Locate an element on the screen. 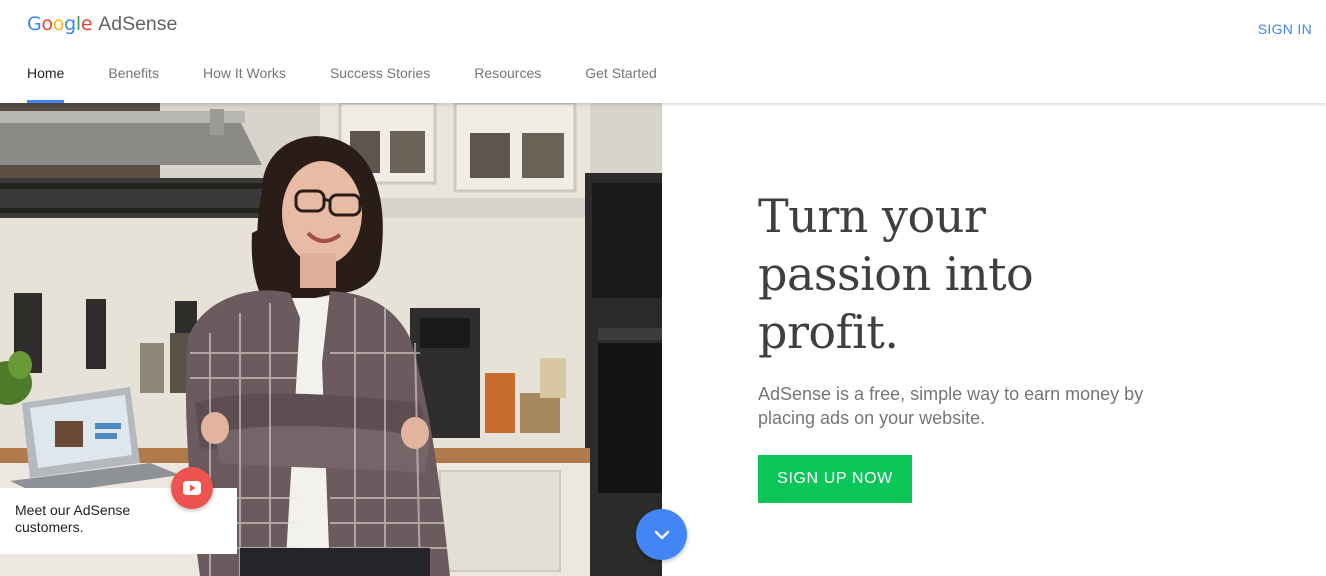  video-caption: Meet our AdSense customers. is located at coordinates (73, 518).